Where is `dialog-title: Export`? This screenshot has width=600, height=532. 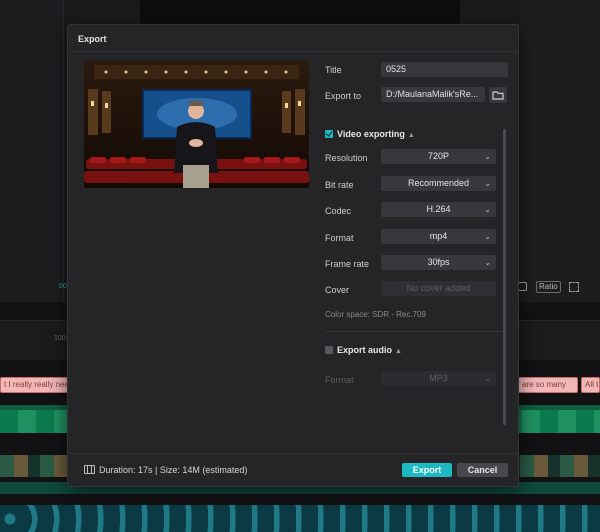
dialog-title: Export is located at coordinates (92, 39).